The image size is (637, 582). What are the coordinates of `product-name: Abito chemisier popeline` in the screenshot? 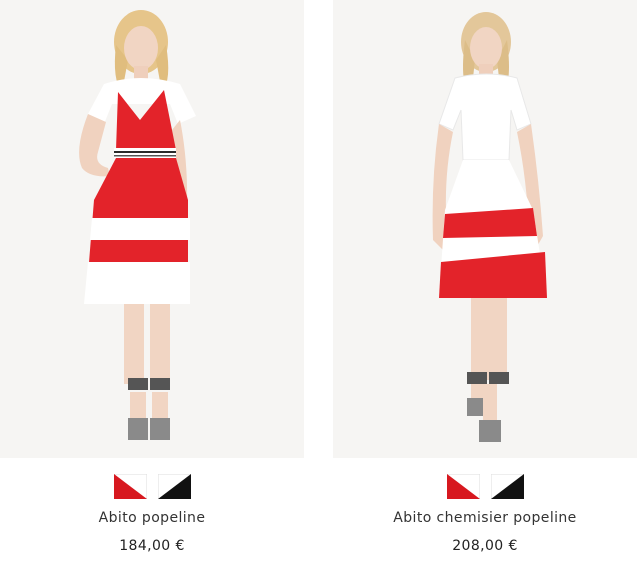 It's located at (485, 518).